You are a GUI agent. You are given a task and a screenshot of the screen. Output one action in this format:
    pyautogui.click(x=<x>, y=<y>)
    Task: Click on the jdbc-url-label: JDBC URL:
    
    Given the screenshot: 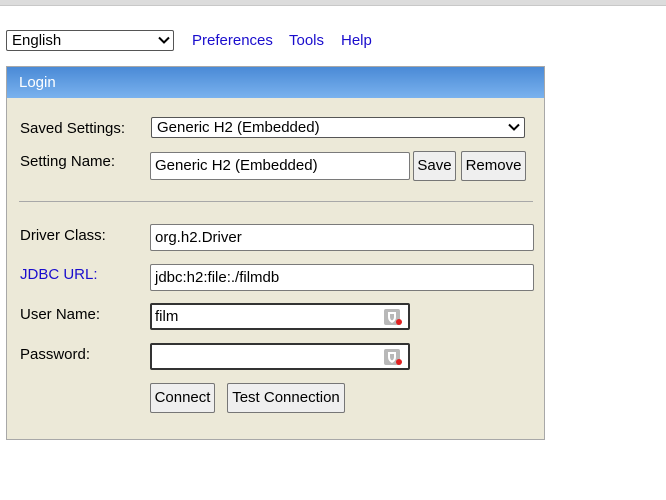 What is the action you would take?
    pyautogui.click(x=59, y=274)
    